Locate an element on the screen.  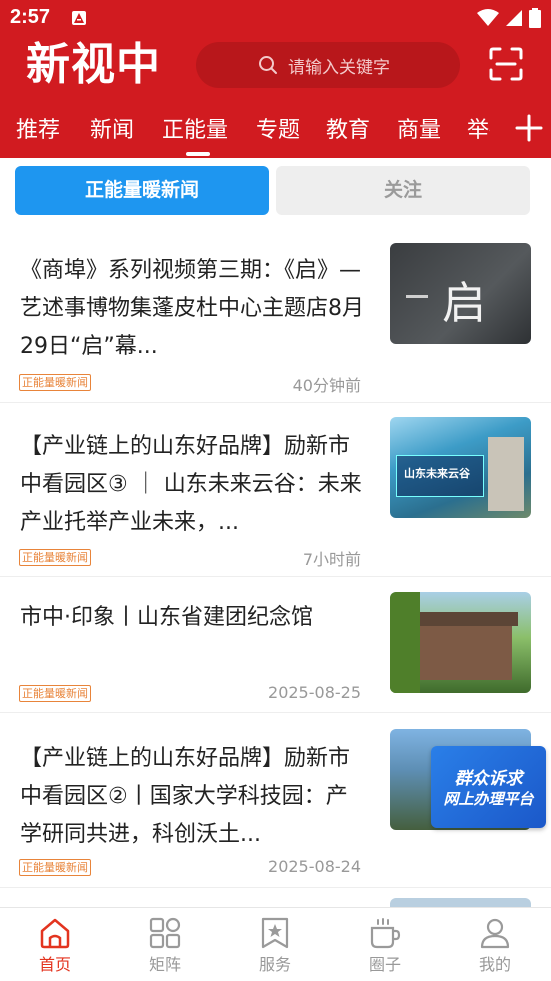
banner-line-2: 网上办理平台 is located at coordinates (488, 799).